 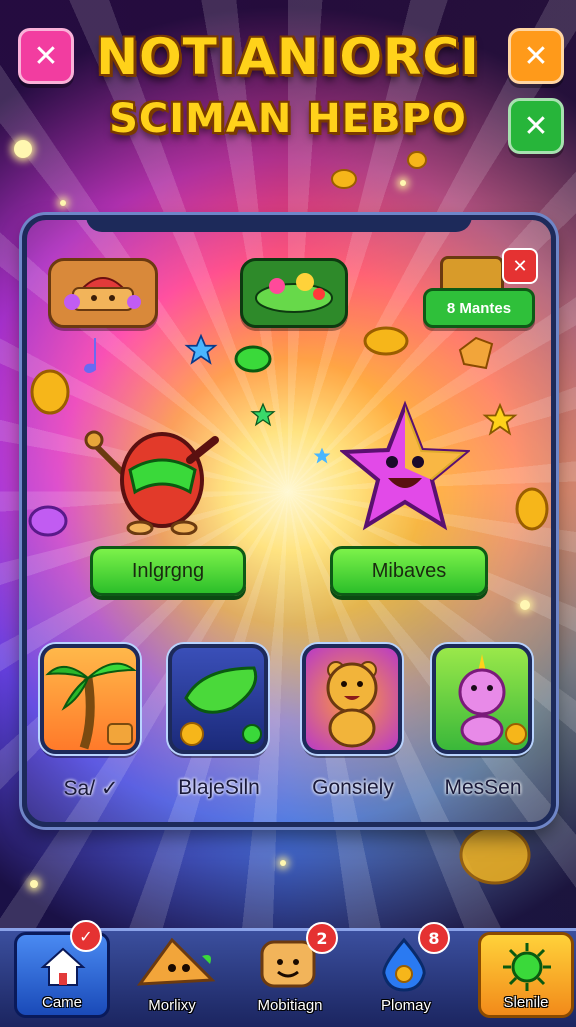 I want to click on nav-item-cheese: Morlixy, so click(x=172, y=975).